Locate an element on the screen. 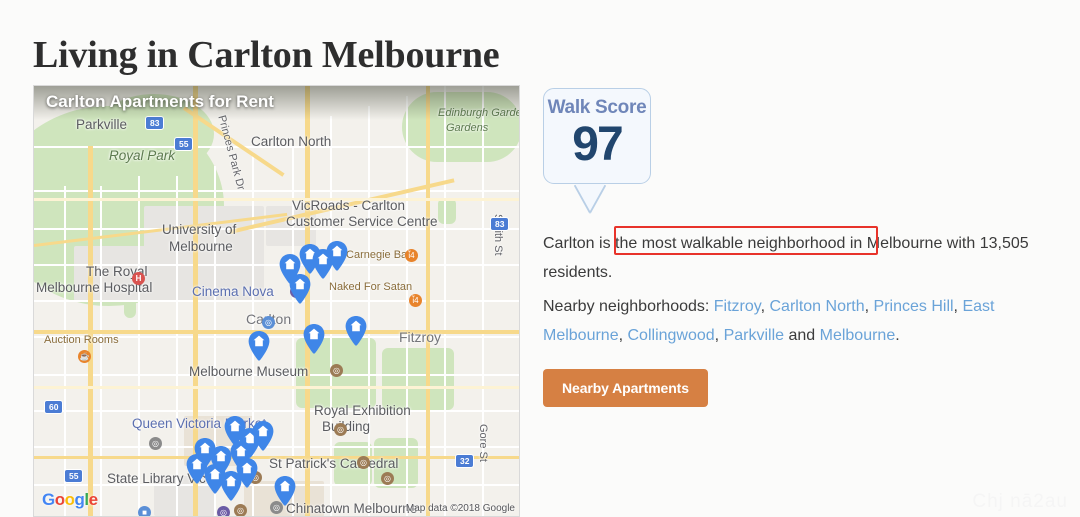 The height and width of the screenshot is (517, 1080). road-mid-h2 is located at coordinates (276, 387).